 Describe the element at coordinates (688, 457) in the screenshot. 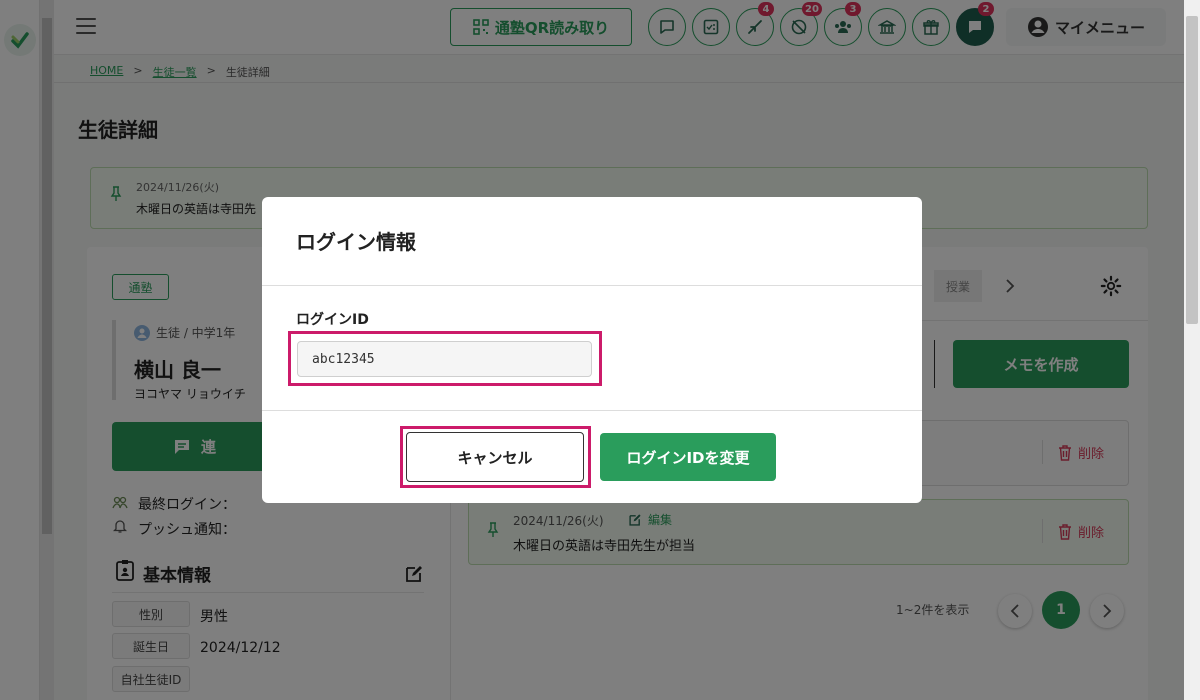

I see `change-login-id-button: ログインIDを変更` at that location.